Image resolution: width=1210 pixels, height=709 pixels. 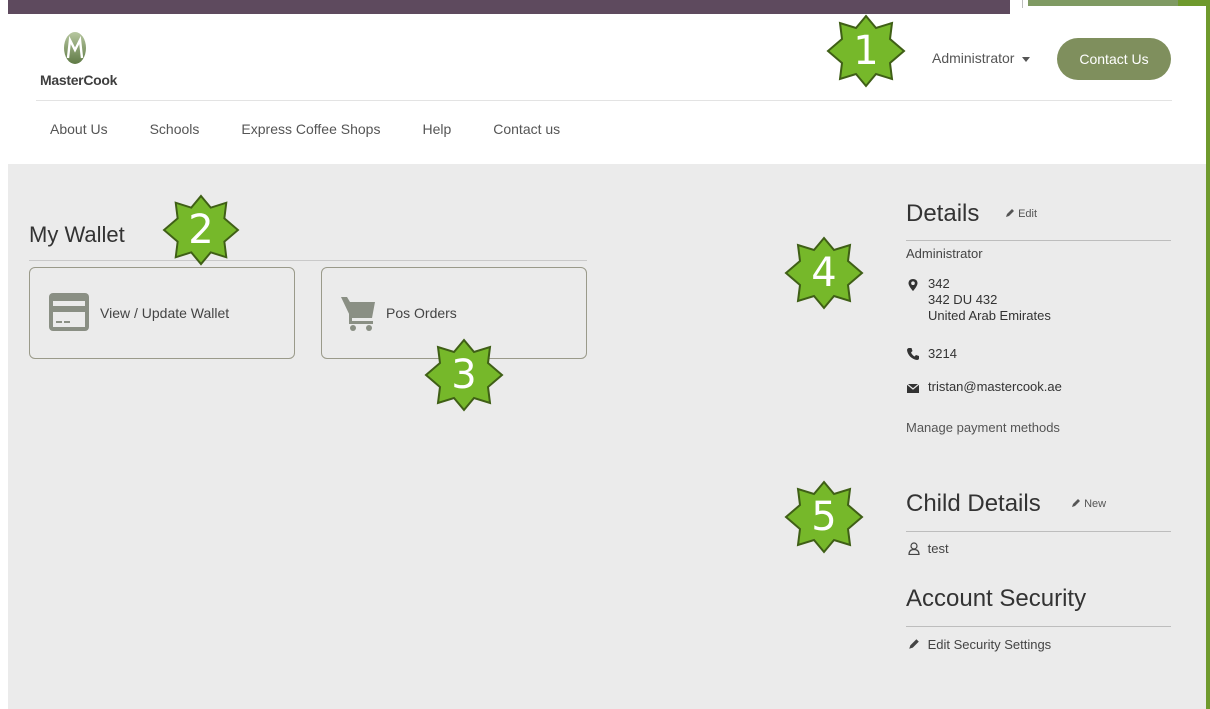 I want to click on details-email: tristan@mastercook.ae, so click(x=995, y=386).